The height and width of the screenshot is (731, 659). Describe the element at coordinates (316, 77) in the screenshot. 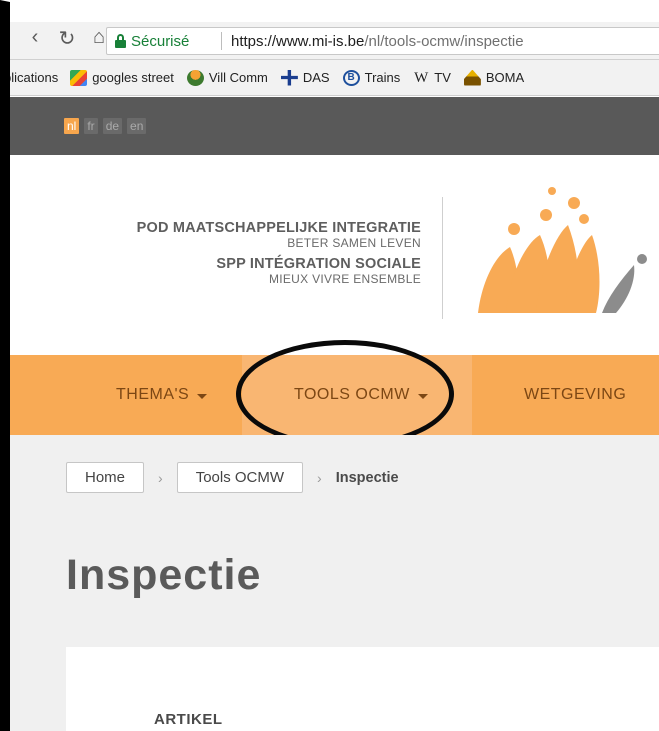

I see `bookmark-label: DAS` at that location.